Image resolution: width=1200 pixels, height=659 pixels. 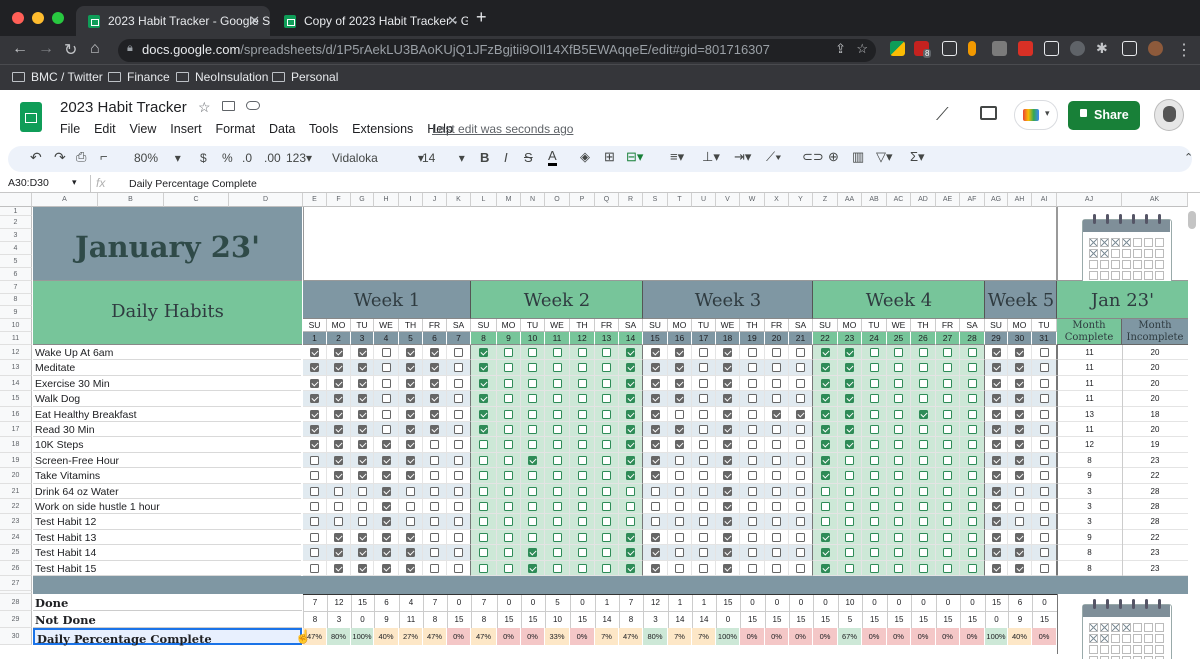 I want to click on not-done-count: 15, so click(x=1044, y=619).